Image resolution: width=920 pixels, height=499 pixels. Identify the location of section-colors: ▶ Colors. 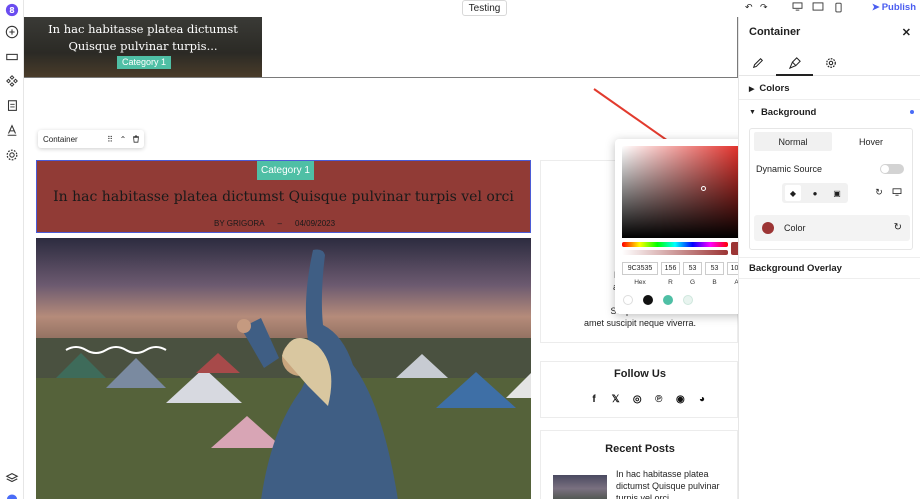
(829, 89).